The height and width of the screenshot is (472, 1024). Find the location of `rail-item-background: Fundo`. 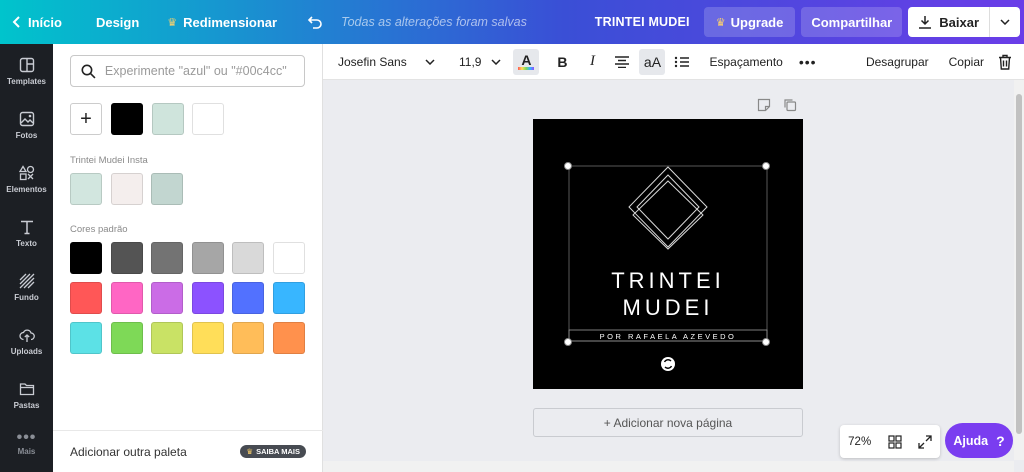

rail-item-background: Fundo is located at coordinates (26, 287).